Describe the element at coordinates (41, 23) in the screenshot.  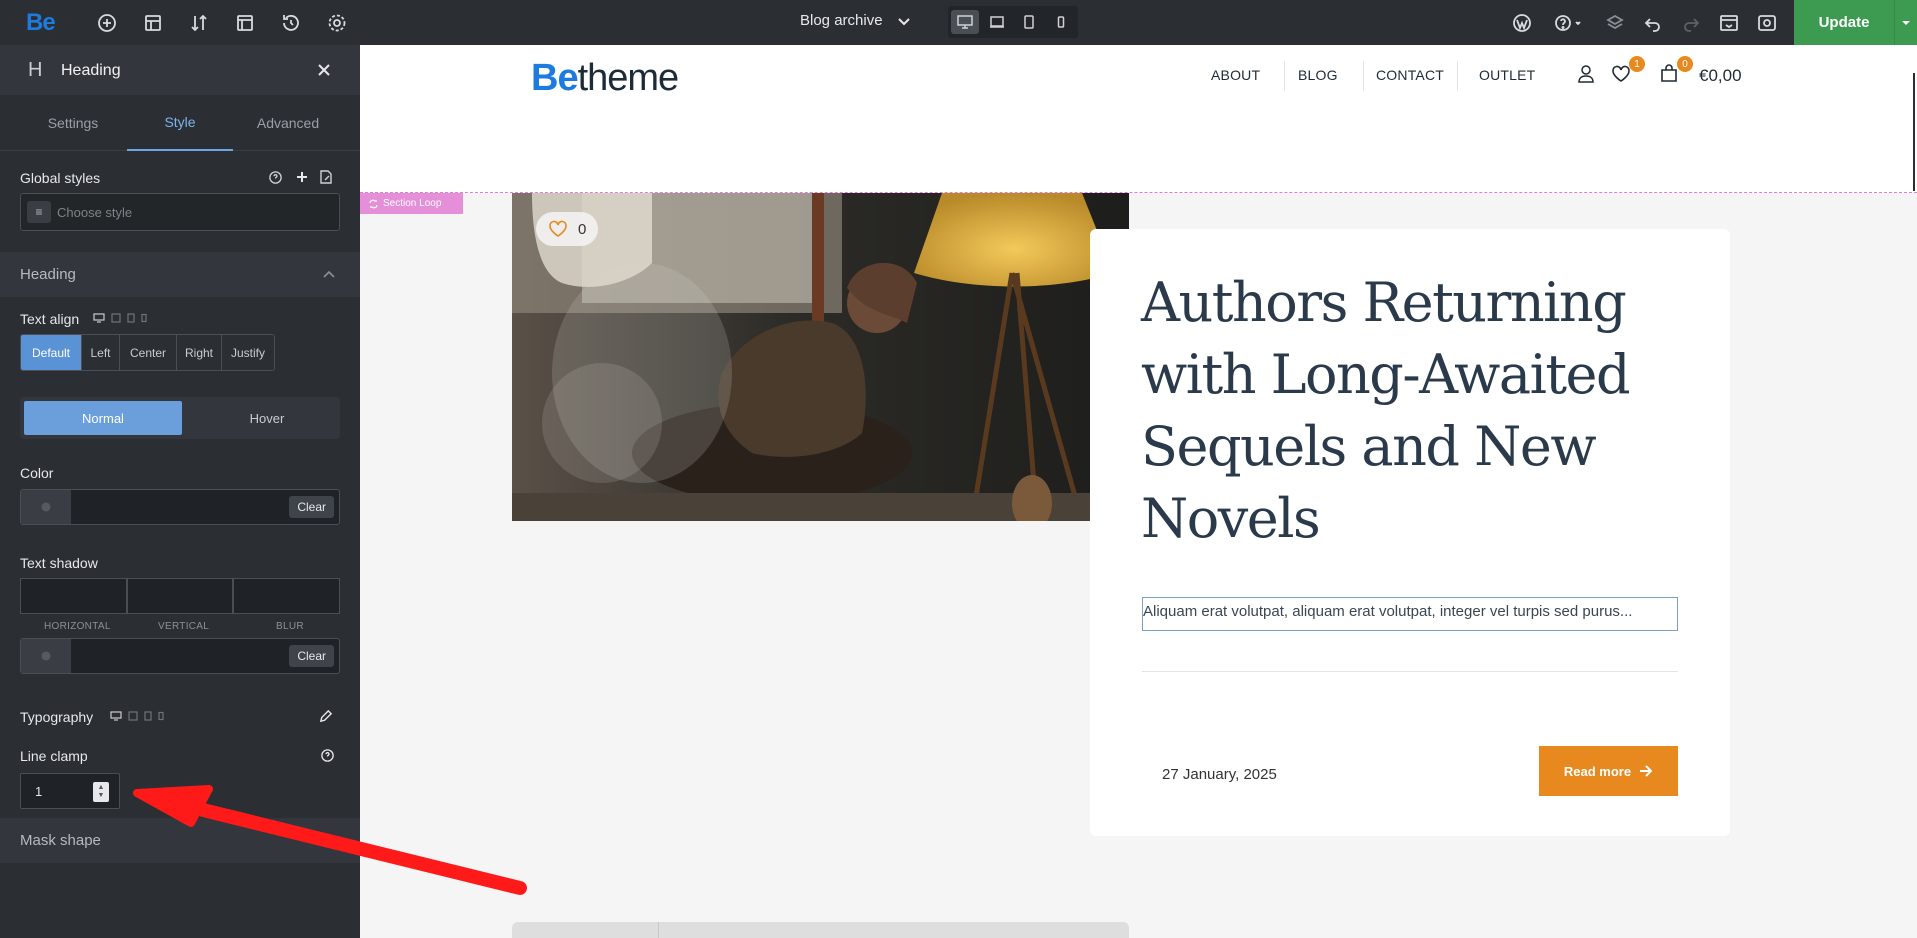
I see `betheme-logo: Be` at that location.